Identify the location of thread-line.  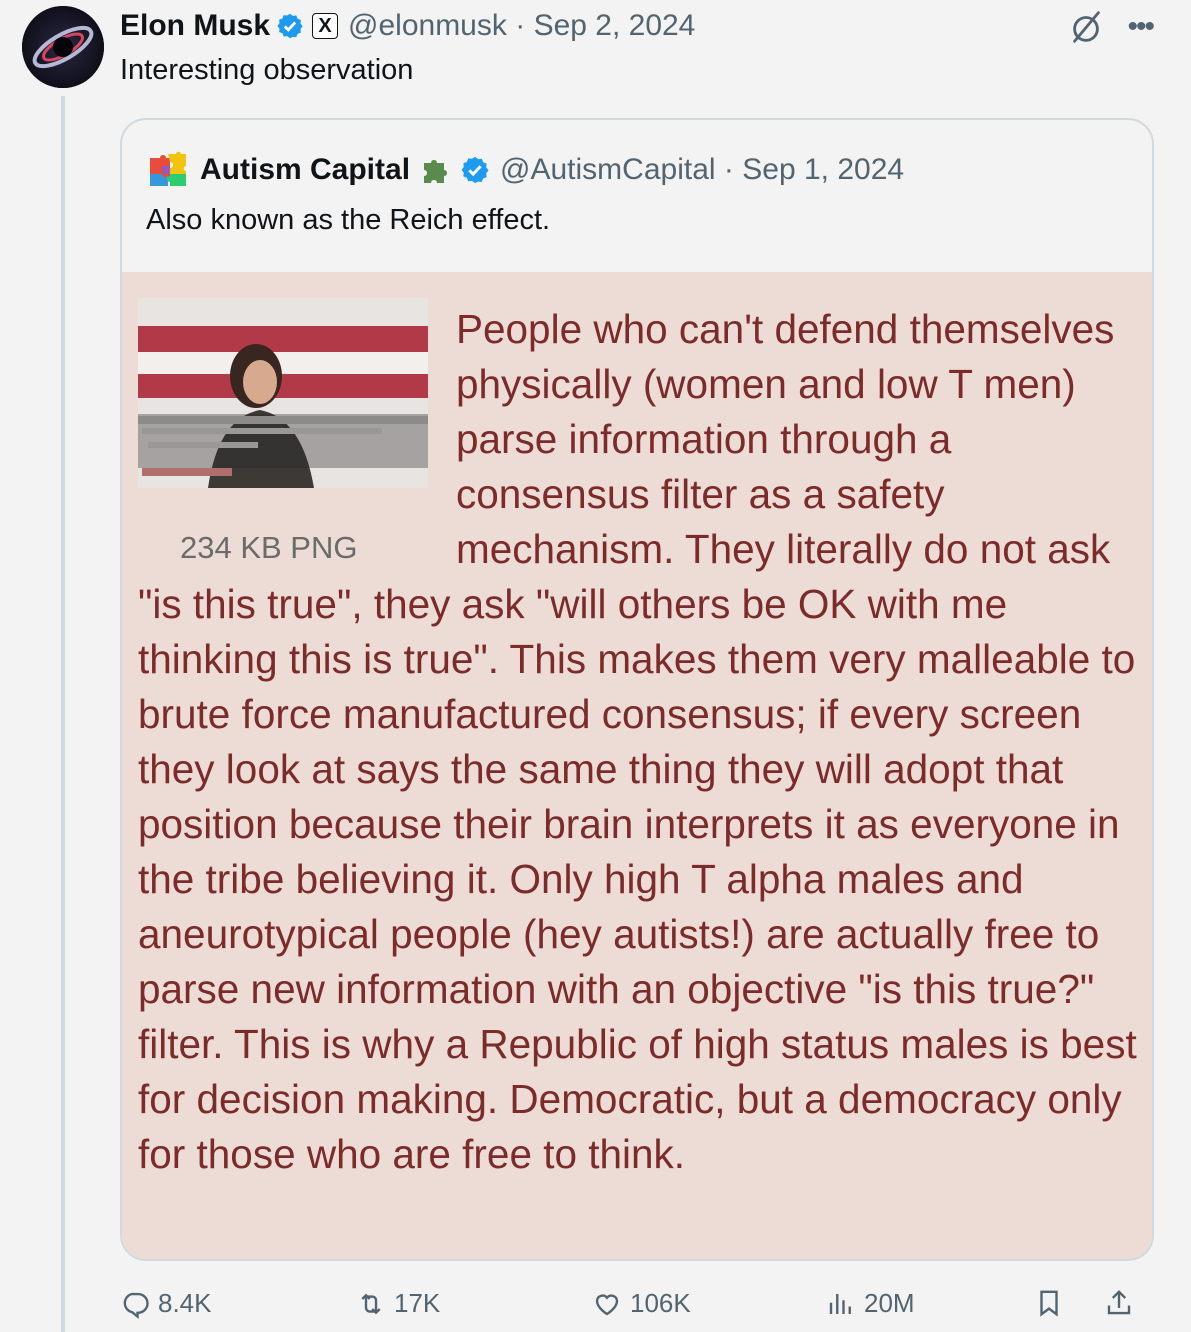
(63, 714).